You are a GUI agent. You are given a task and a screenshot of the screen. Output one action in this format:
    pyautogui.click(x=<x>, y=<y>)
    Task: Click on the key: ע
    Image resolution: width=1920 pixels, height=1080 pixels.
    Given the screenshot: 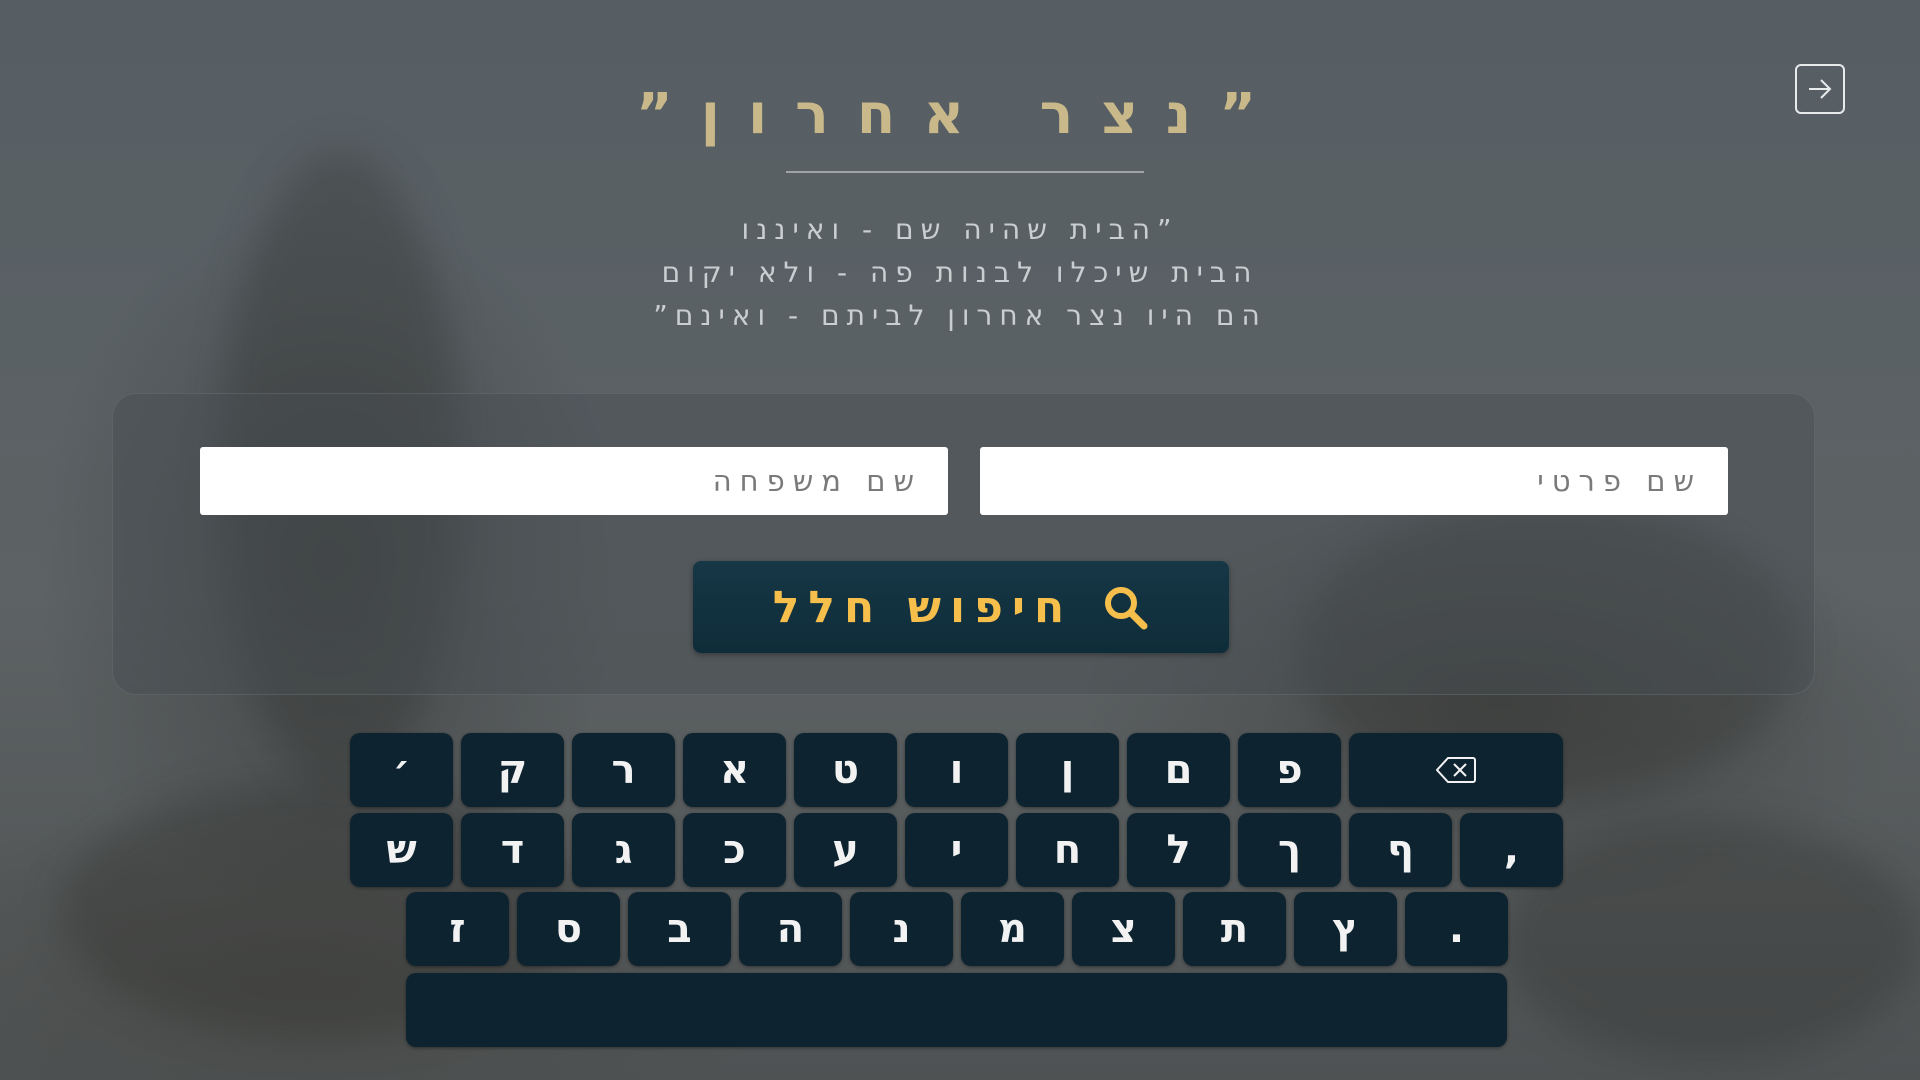 What is the action you would take?
    pyautogui.click(x=845, y=850)
    